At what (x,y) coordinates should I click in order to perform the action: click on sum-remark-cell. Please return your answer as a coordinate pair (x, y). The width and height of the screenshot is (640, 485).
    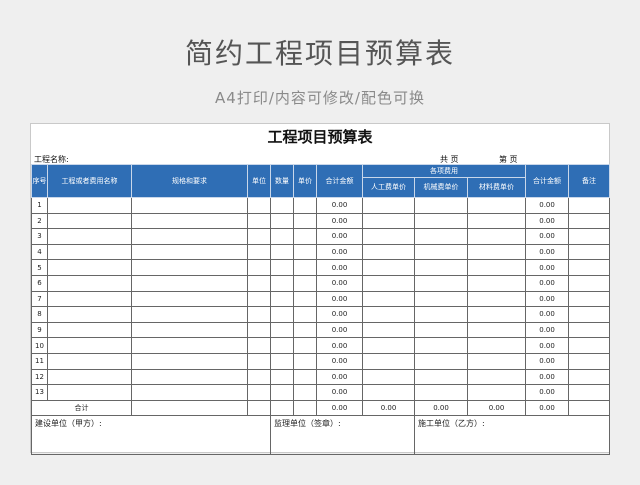
    Looking at the image, I should click on (589, 408).